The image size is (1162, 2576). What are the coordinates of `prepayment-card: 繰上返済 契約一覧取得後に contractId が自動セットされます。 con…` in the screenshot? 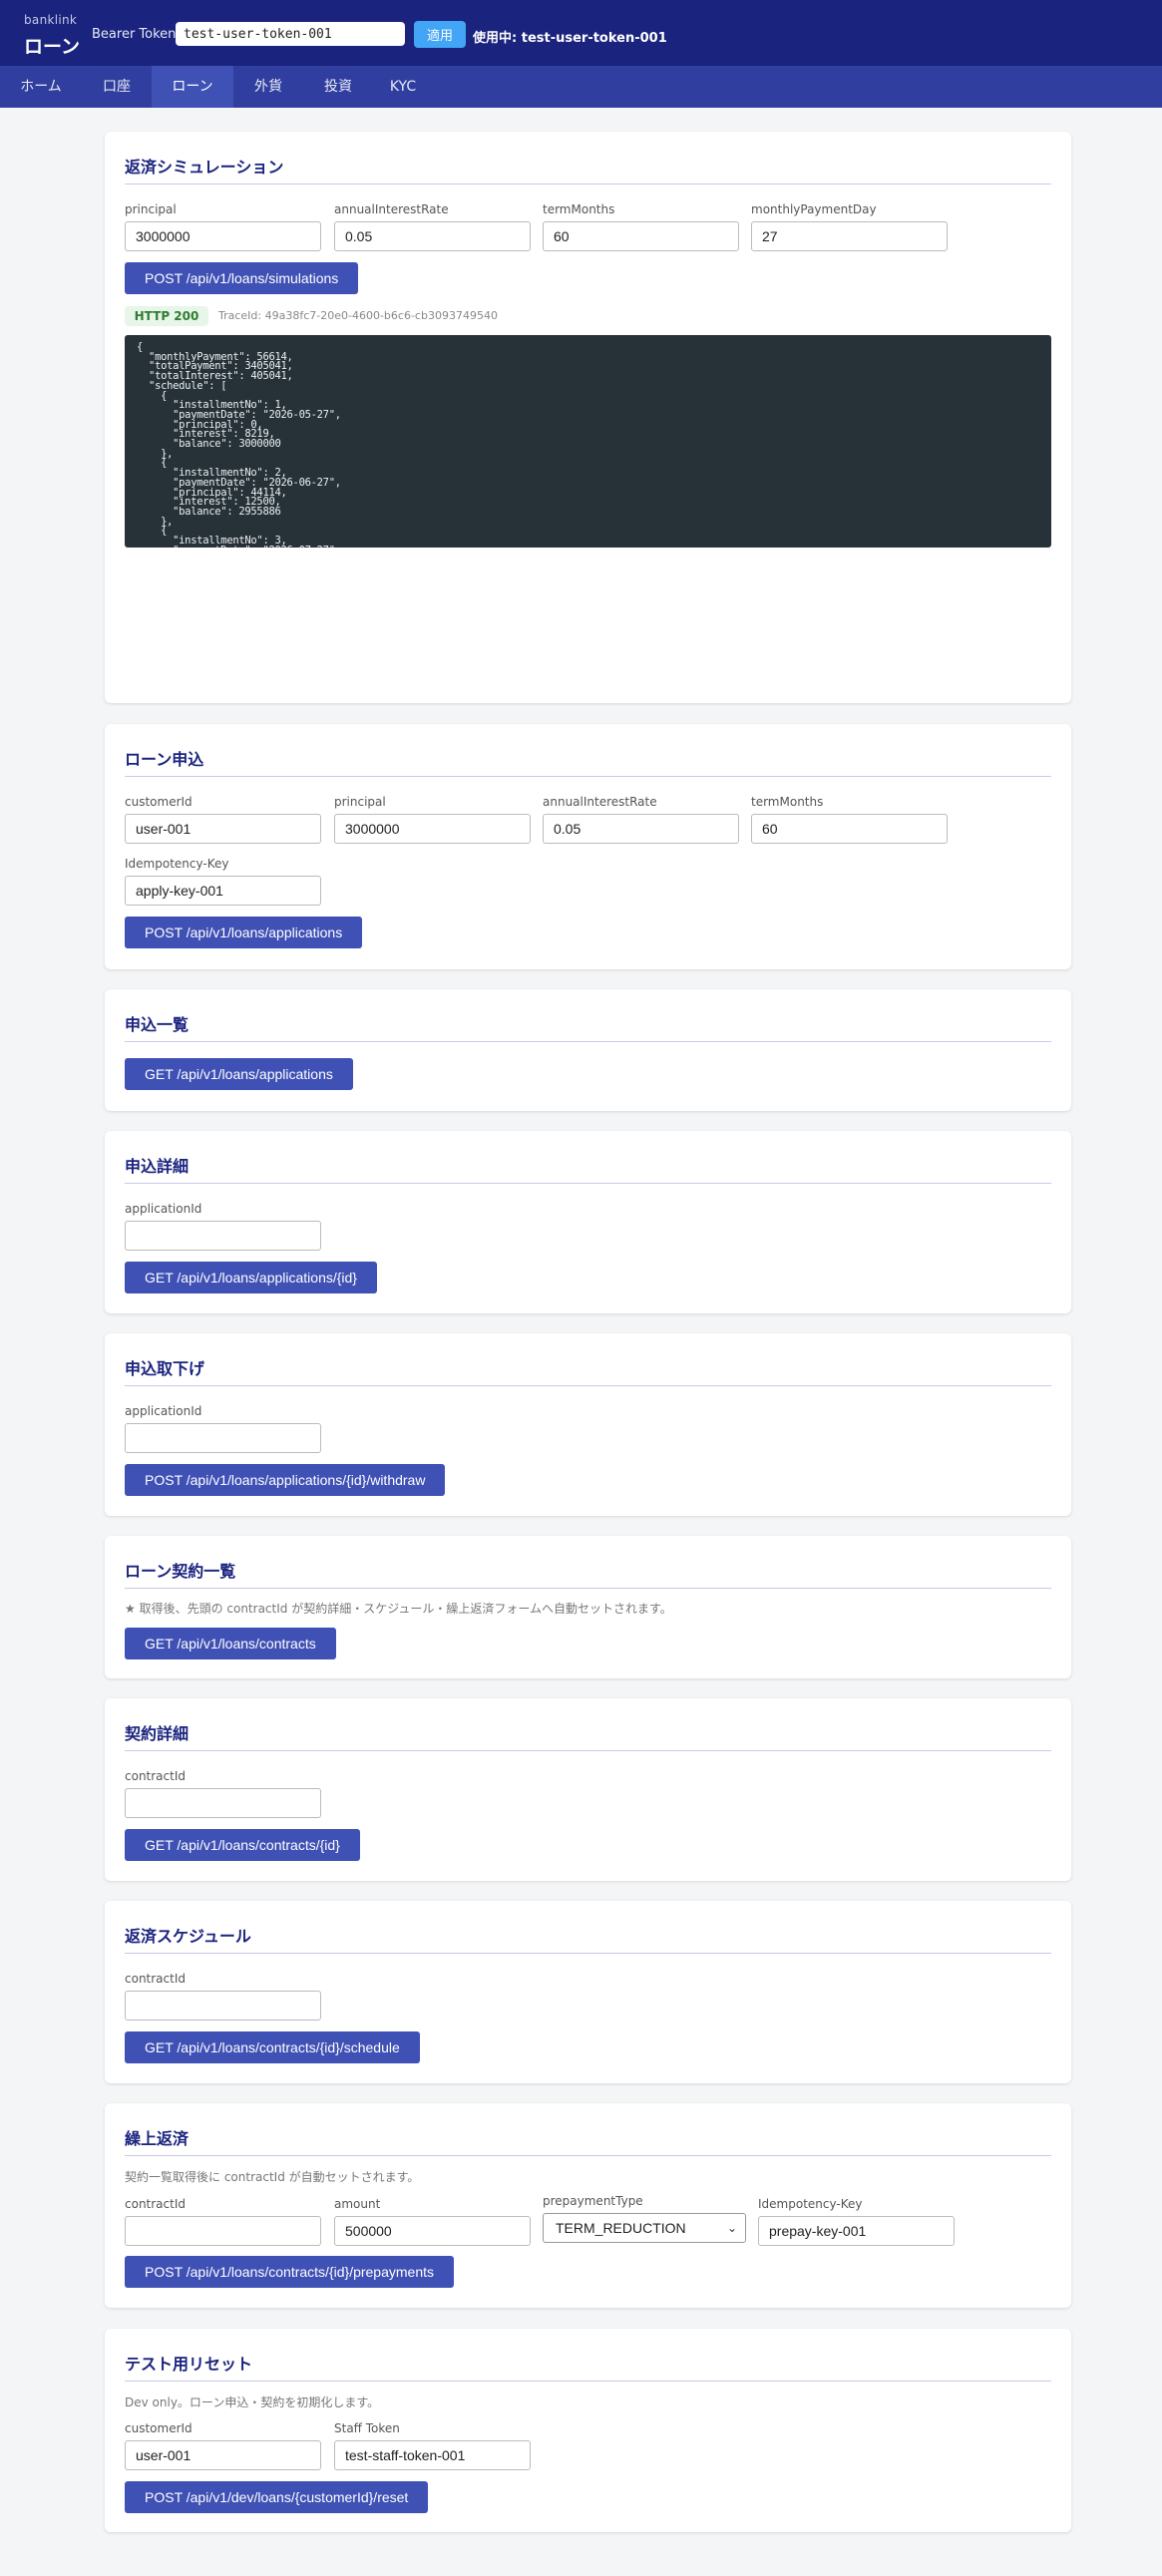 It's located at (588, 2206).